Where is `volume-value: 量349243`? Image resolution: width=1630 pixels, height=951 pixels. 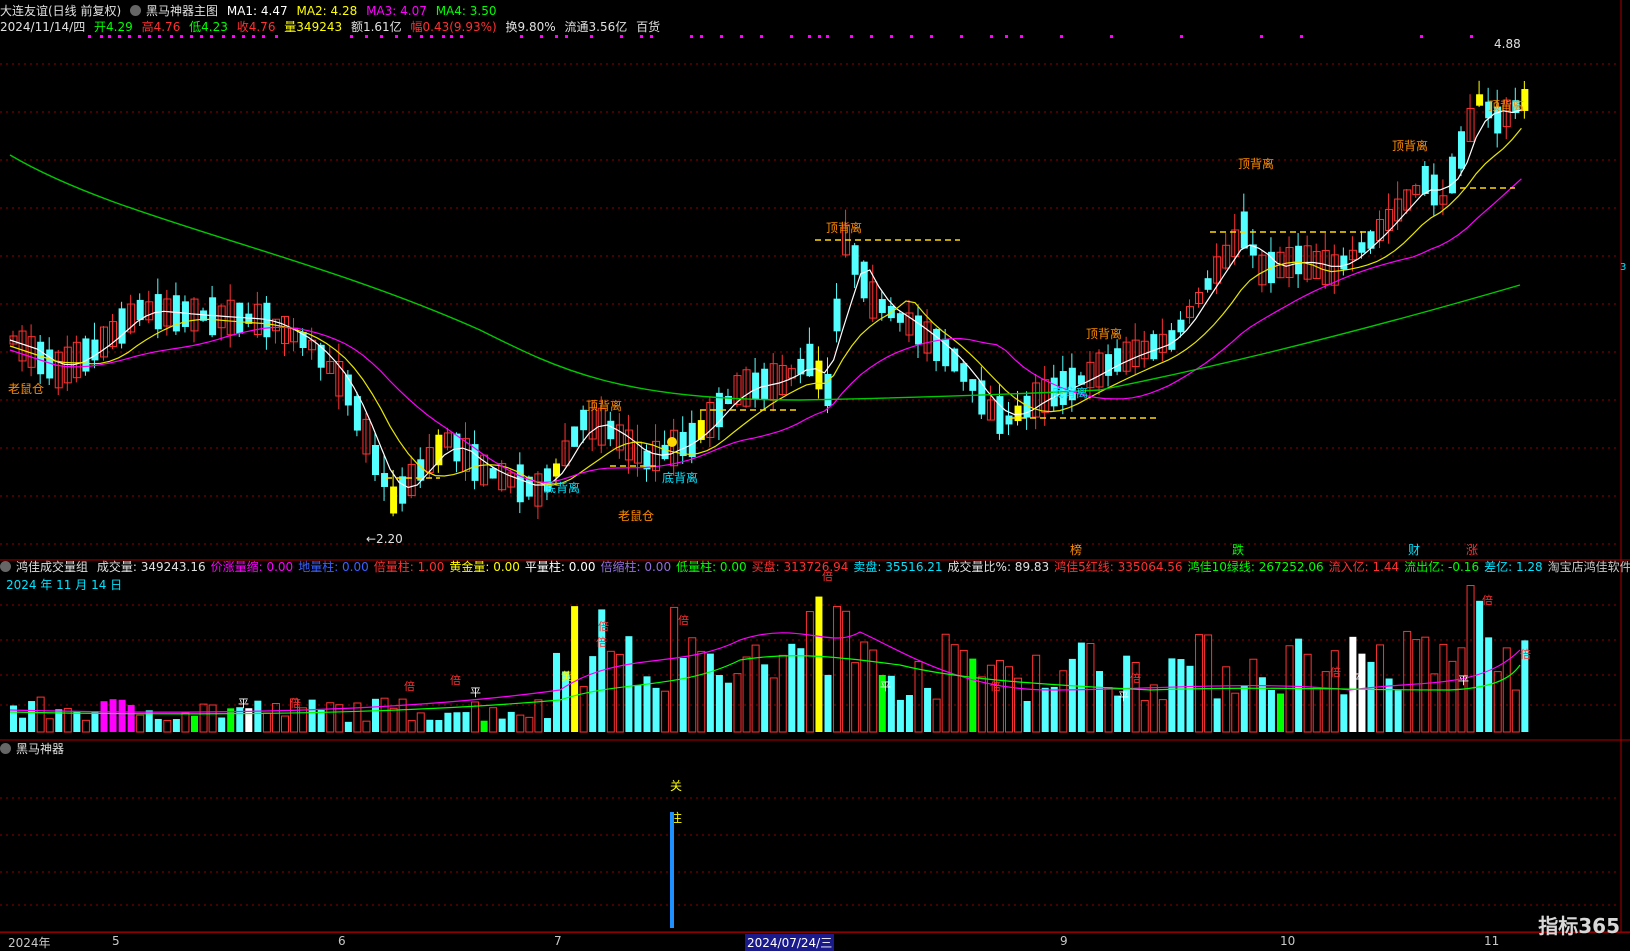
volume-value: 量349243 is located at coordinates (313, 27).